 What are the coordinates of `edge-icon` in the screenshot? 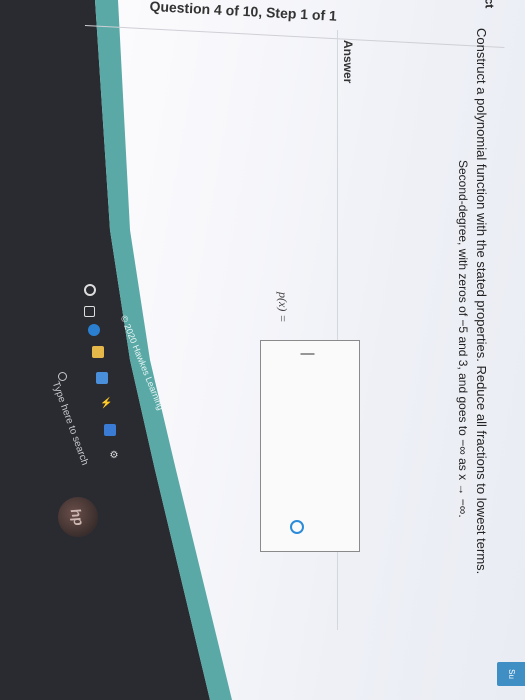 It's located at (94, 330).